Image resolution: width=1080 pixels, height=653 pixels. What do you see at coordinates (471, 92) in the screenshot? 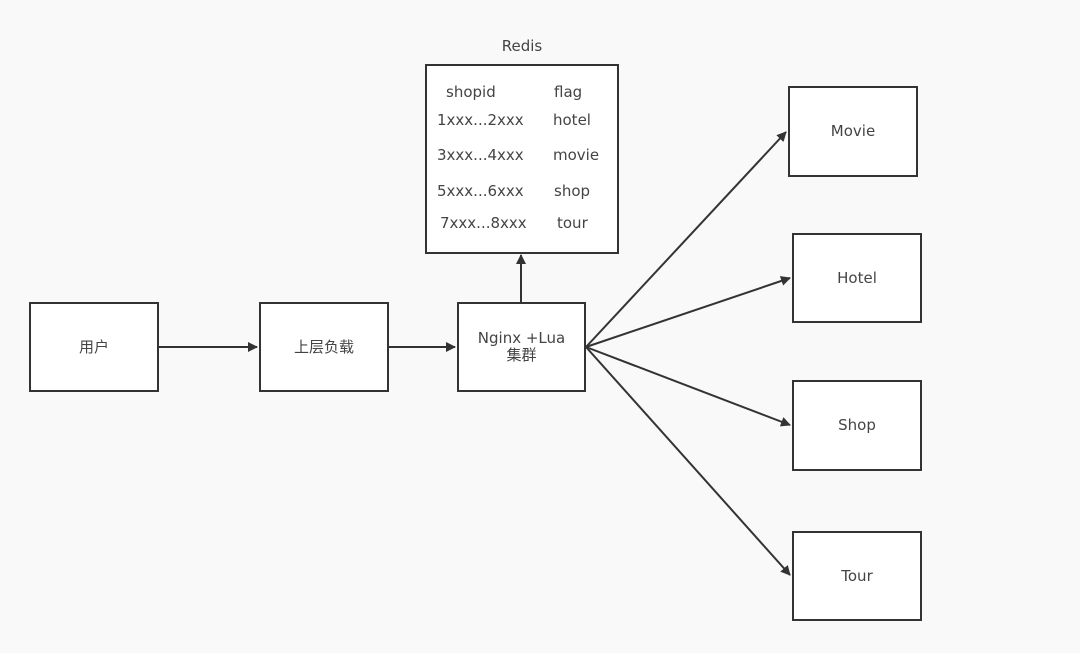
I see `redis-header-shopid: shopid` at bounding box center [471, 92].